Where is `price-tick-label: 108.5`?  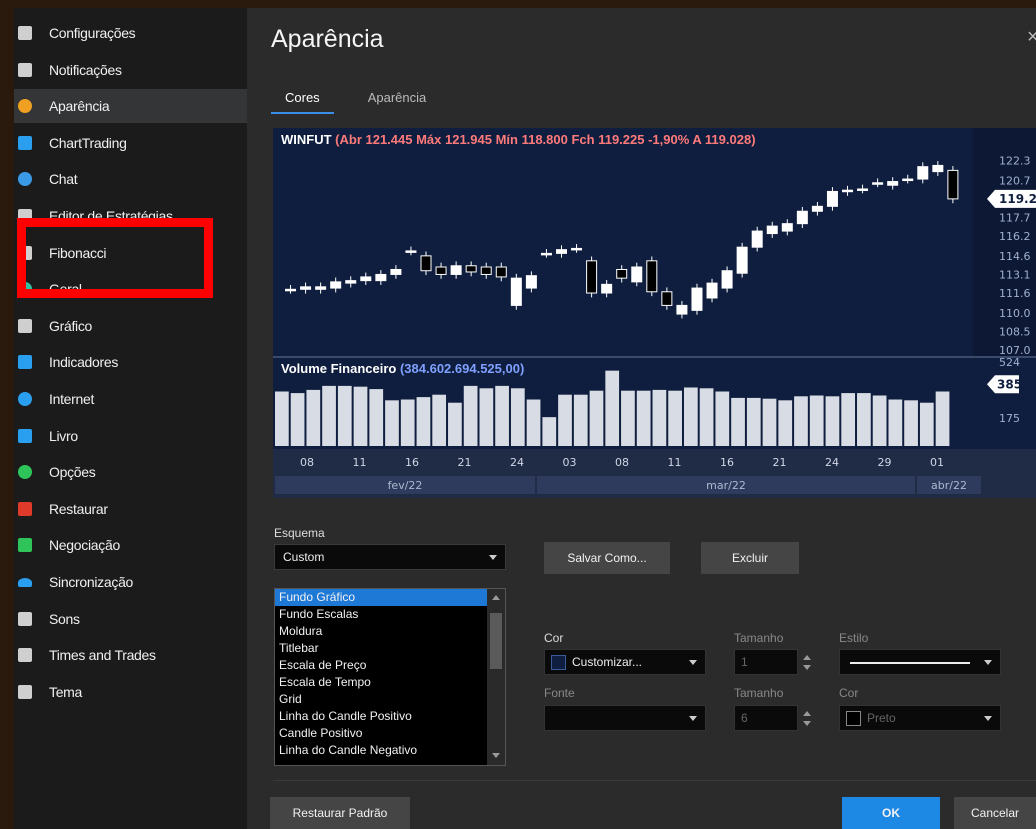 price-tick-label: 108.5 is located at coordinates (1015, 331).